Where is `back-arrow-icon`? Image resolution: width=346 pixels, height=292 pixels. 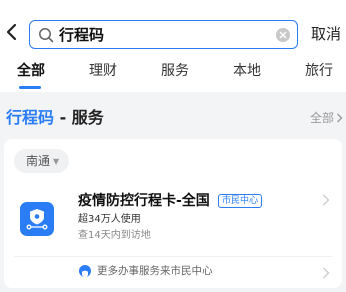 back-arrow-icon is located at coordinates (12, 32).